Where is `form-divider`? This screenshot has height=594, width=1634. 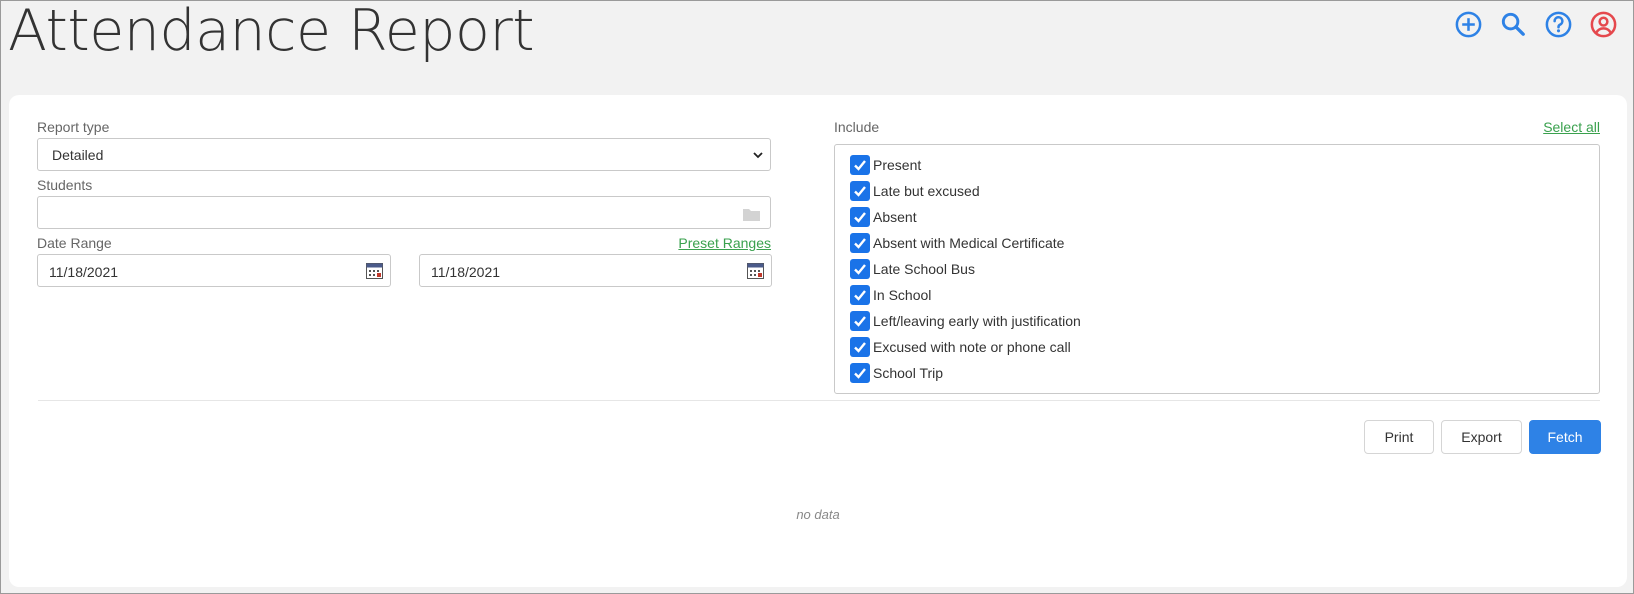
form-divider is located at coordinates (819, 400).